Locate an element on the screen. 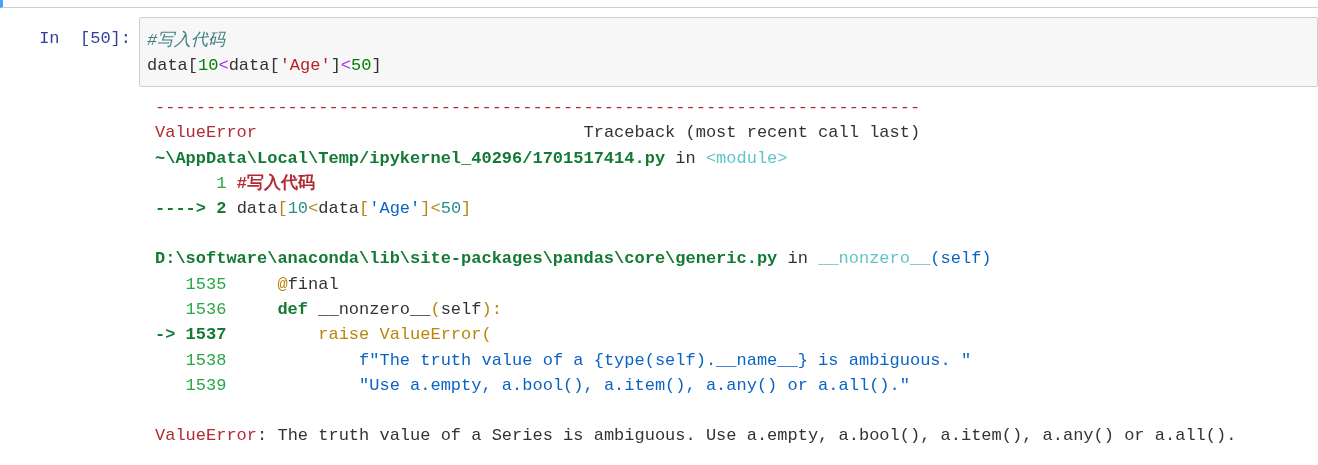 The height and width of the screenshot is (465, 1318). traceback-line: D:\software\anaconda\lib\site-packages\pandas\core\generic.py in __nonzero__(self) is located at coordinates (573, 259).